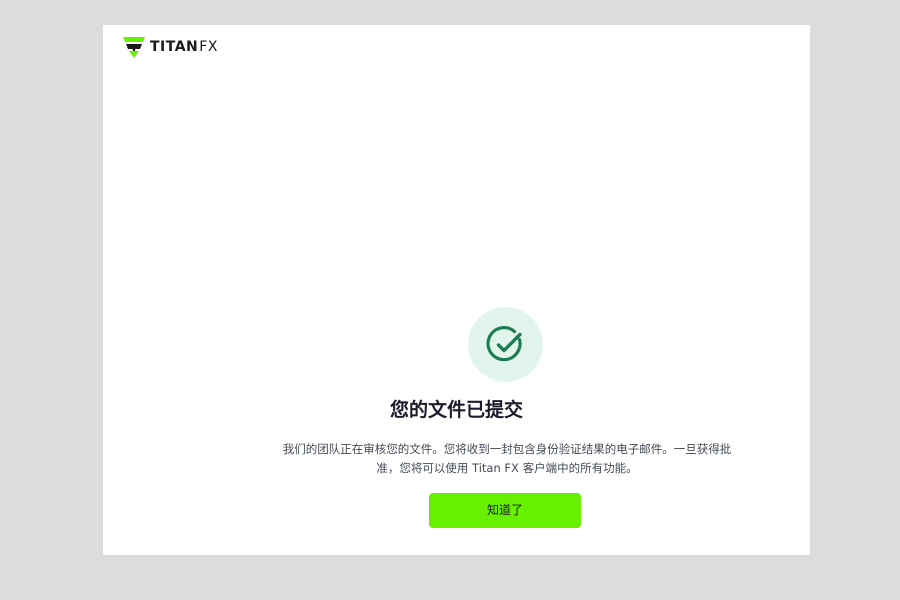 The image size is (900, 600). I want to click on page-title: 您的文件已提交, so click(456, 410).